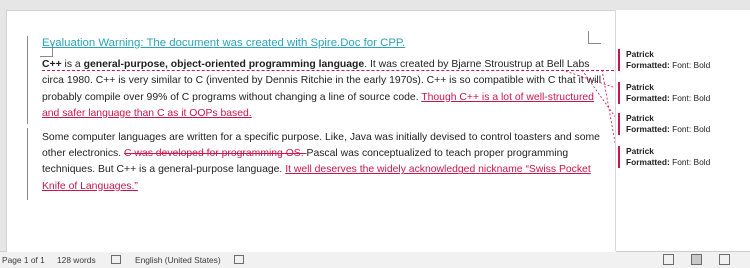  I want to click on word-count: 128 words, so click(76, 260).